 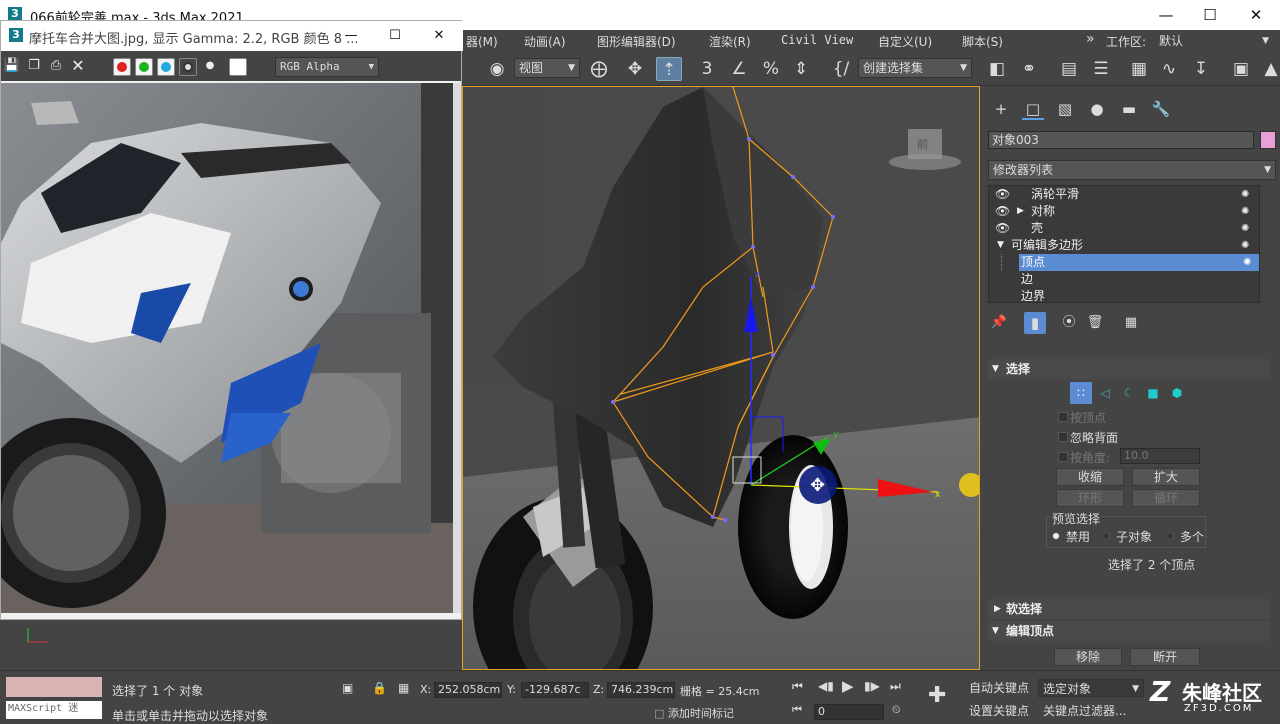 I want to click on select-manipulate-icon: ⇡, so click(x=669, y=69).